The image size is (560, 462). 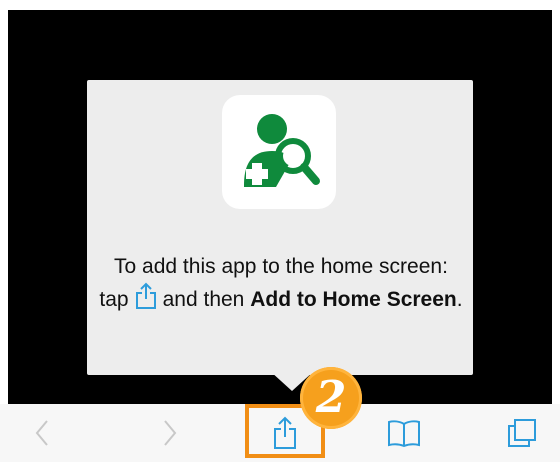 What do you see at coordinates (459, 299) in the screenshot?
I see `instruction-text-end: .` at bounding box center [459, 299].